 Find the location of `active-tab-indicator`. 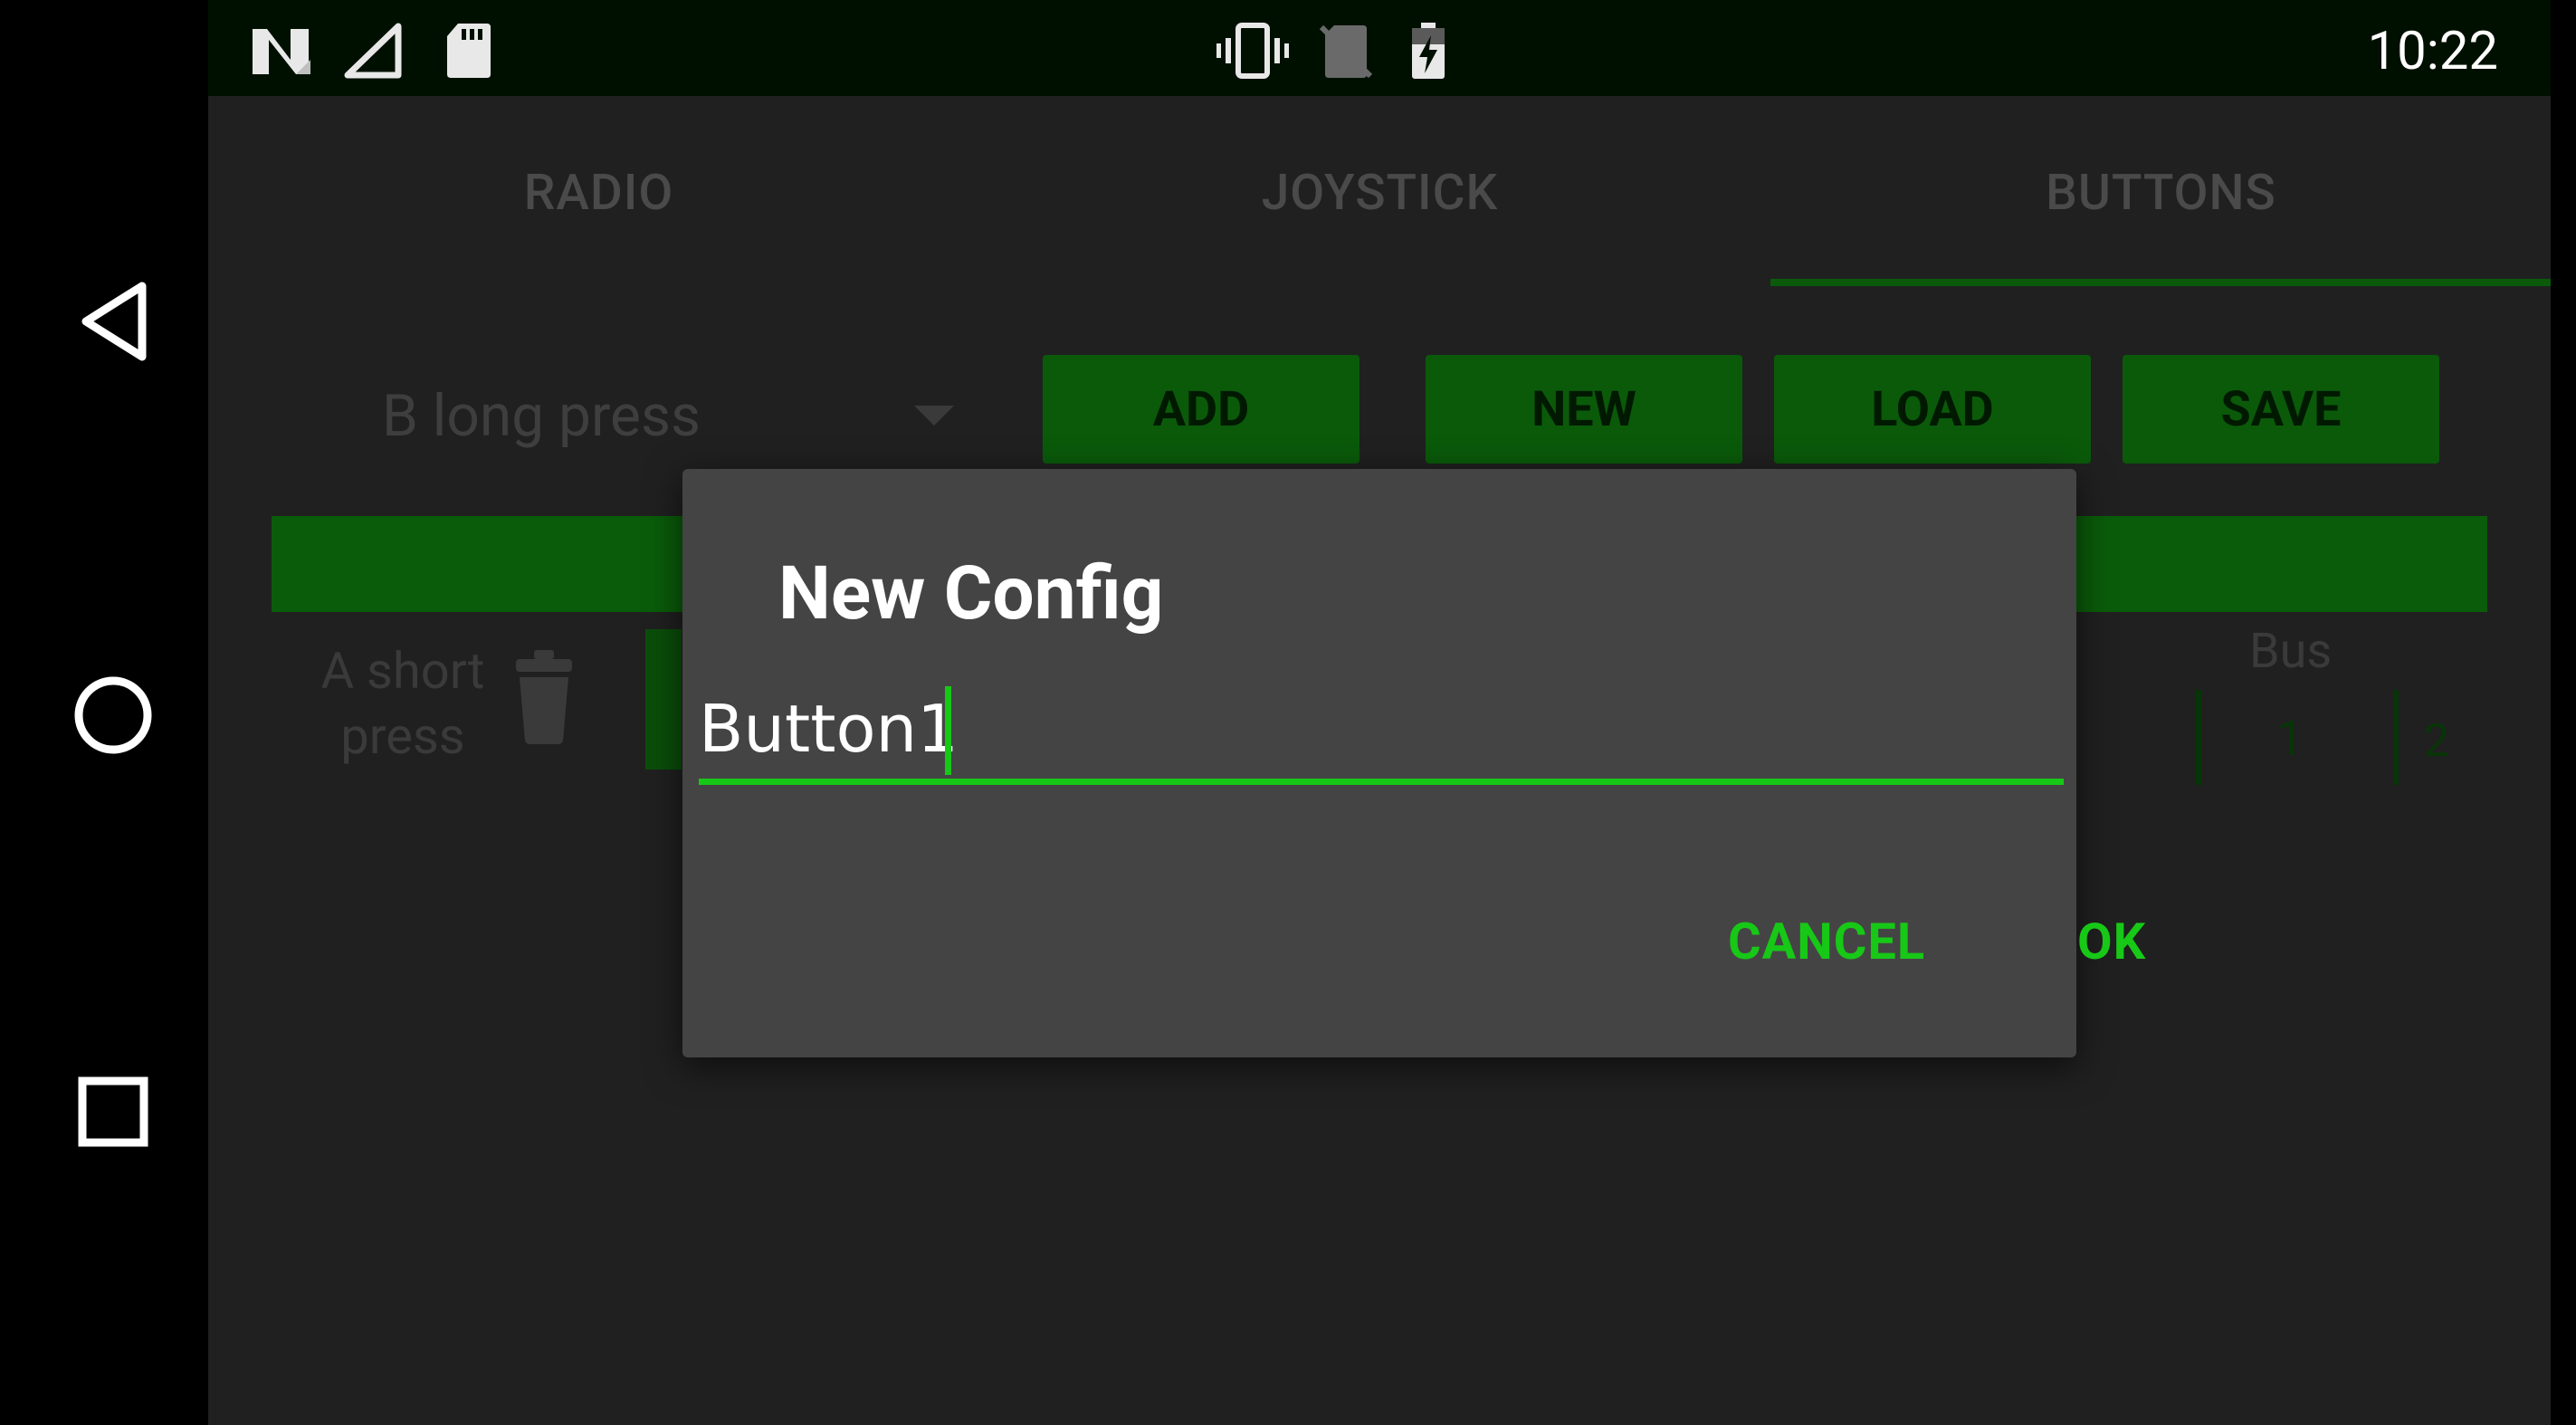

active-tab-indicator is located at coordinates (2161, 282).